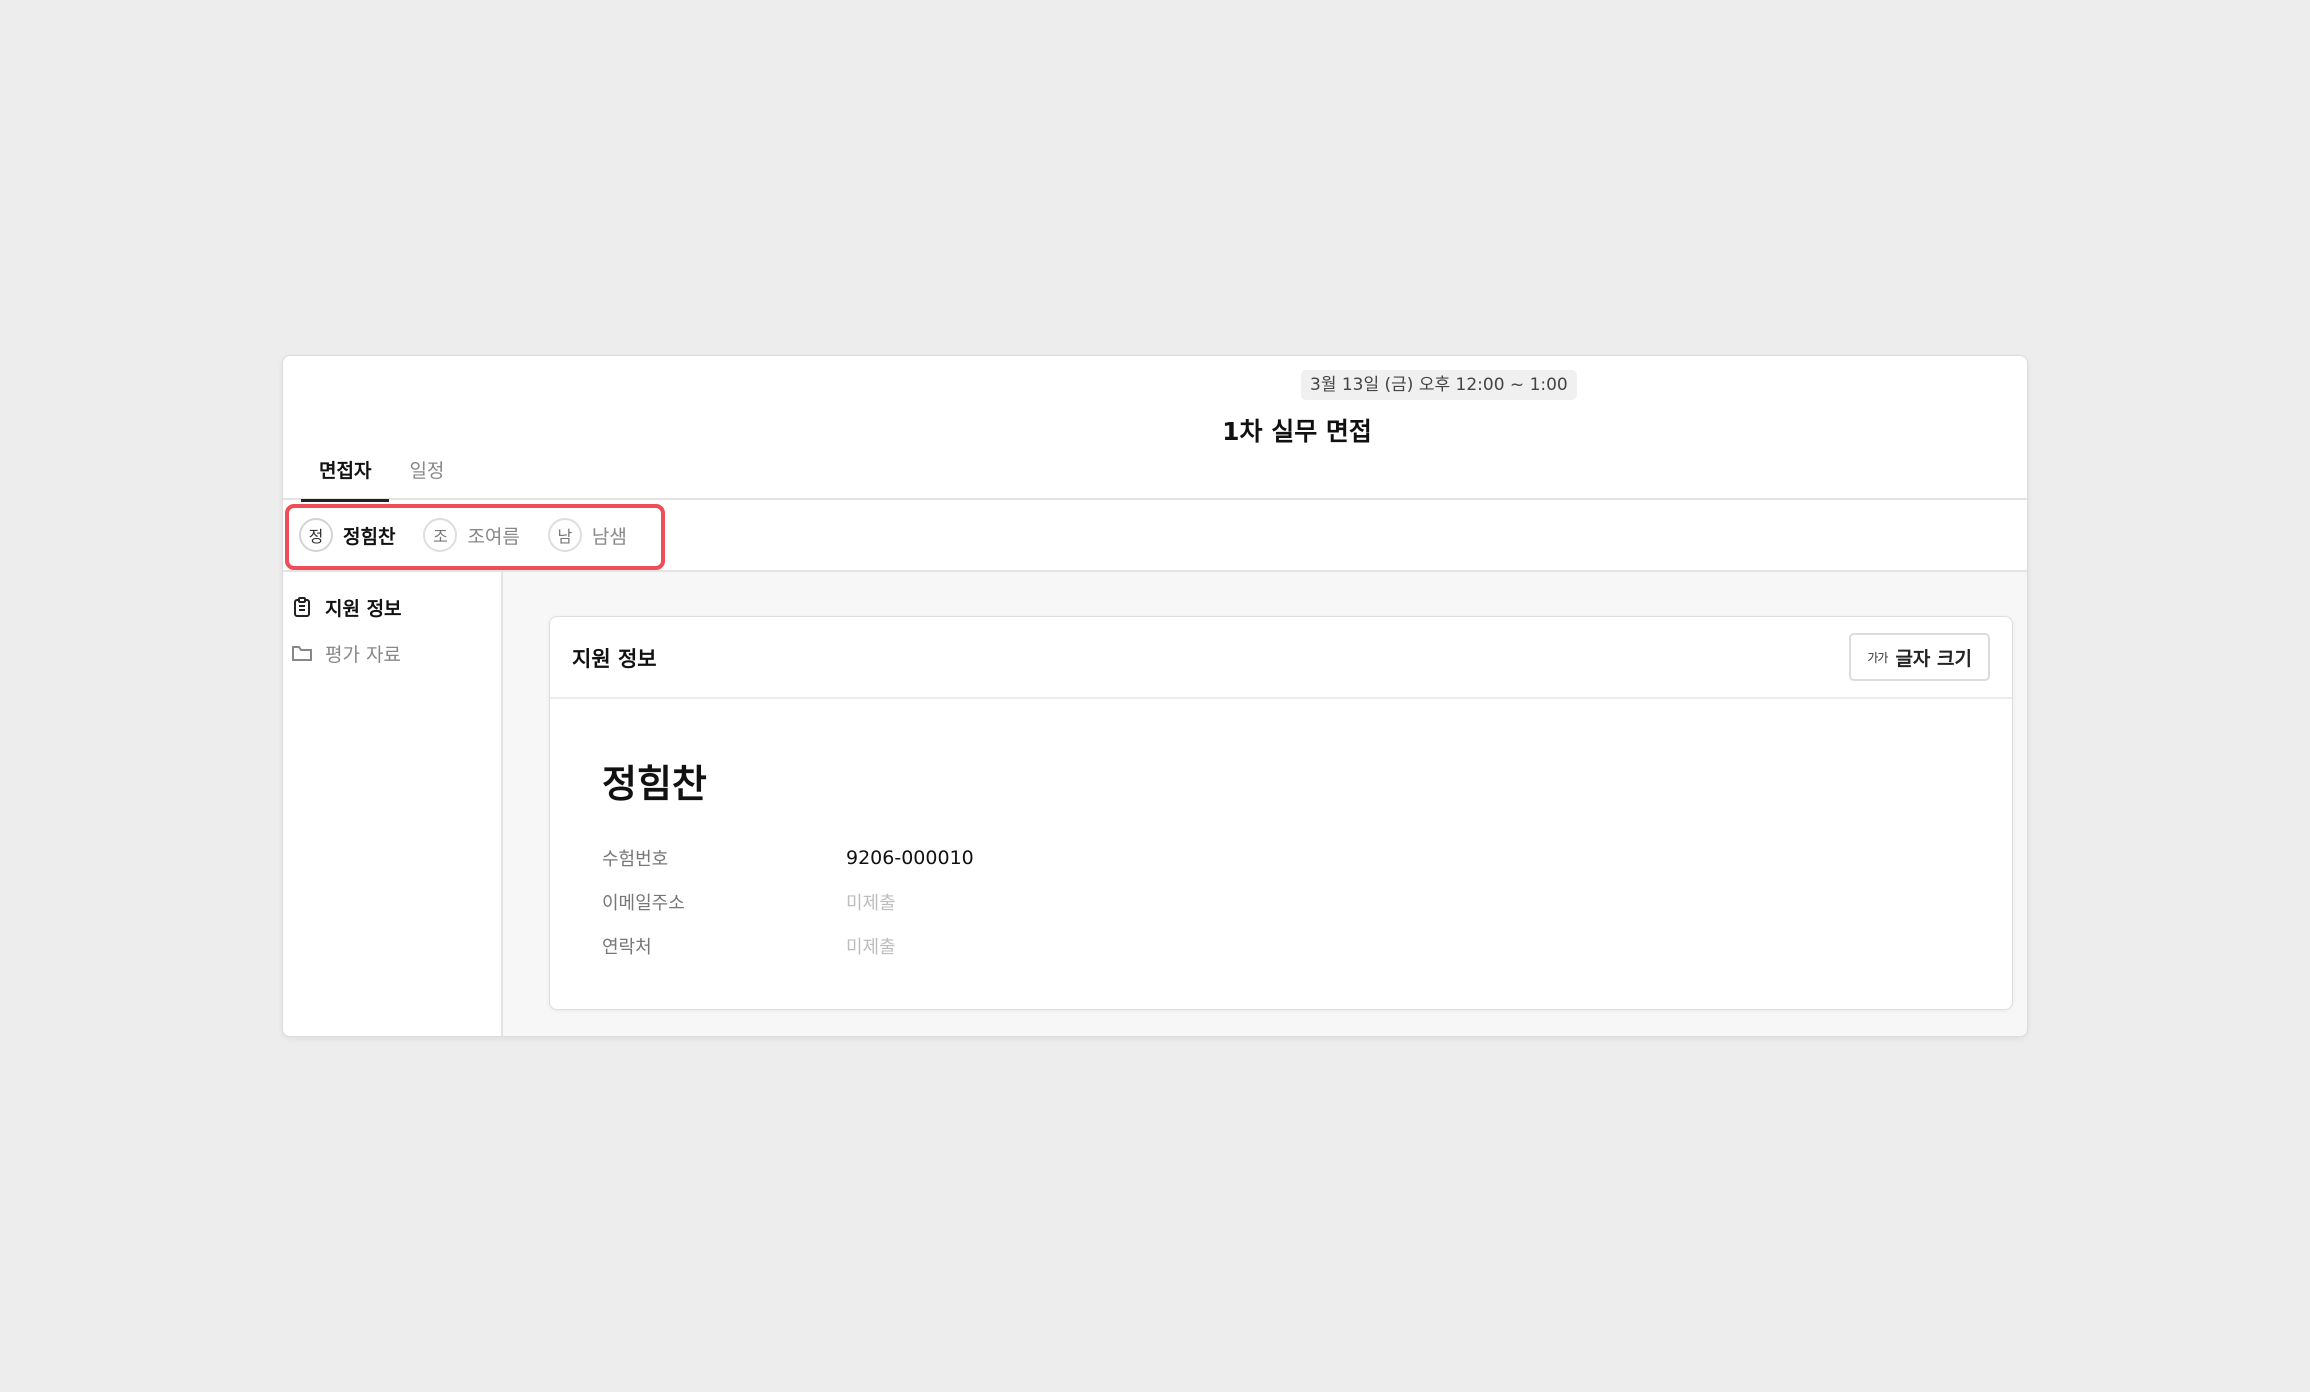  I want to click on info-label: 이메일주소, so click(643, 903).